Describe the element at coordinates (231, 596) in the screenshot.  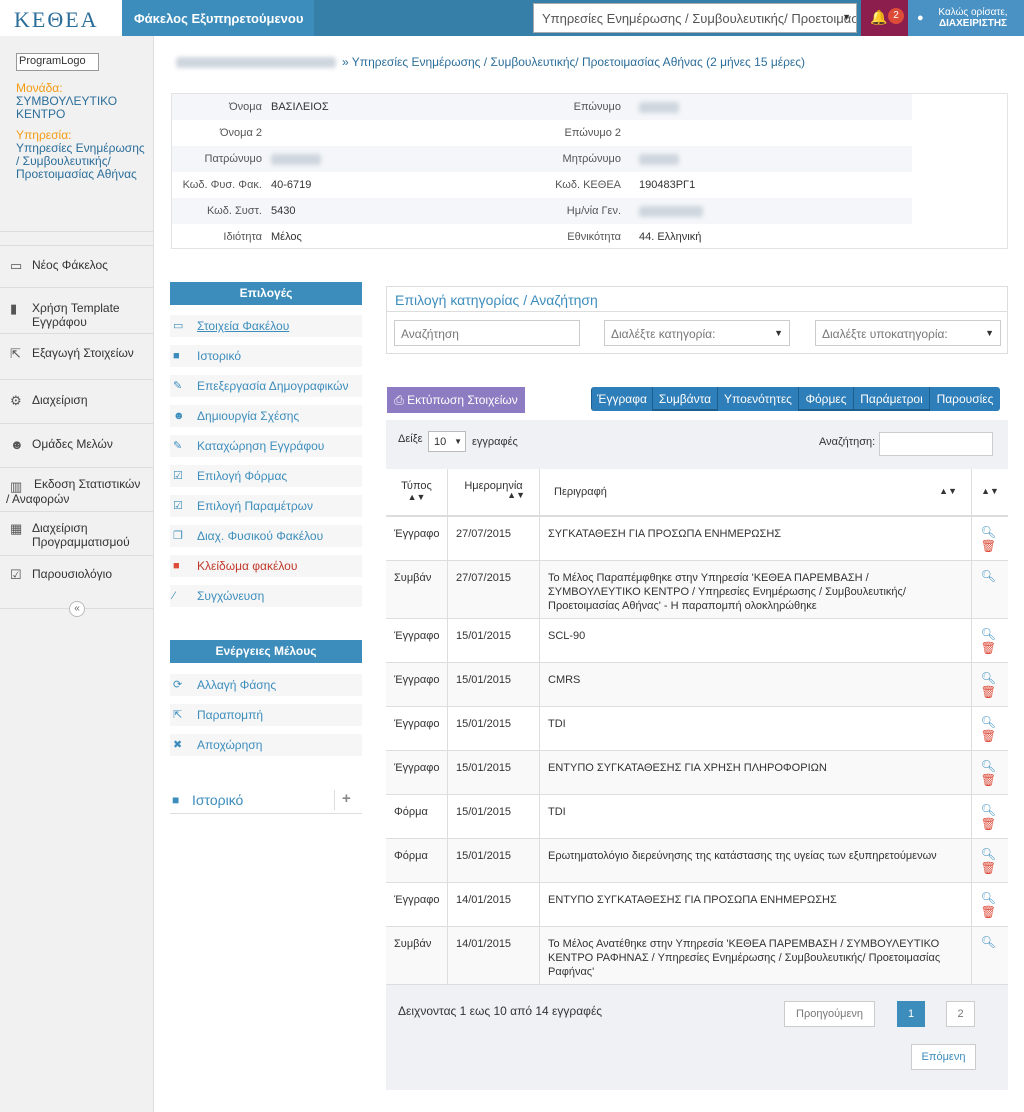
I see `option-label: Συγχώνευση` at that location.